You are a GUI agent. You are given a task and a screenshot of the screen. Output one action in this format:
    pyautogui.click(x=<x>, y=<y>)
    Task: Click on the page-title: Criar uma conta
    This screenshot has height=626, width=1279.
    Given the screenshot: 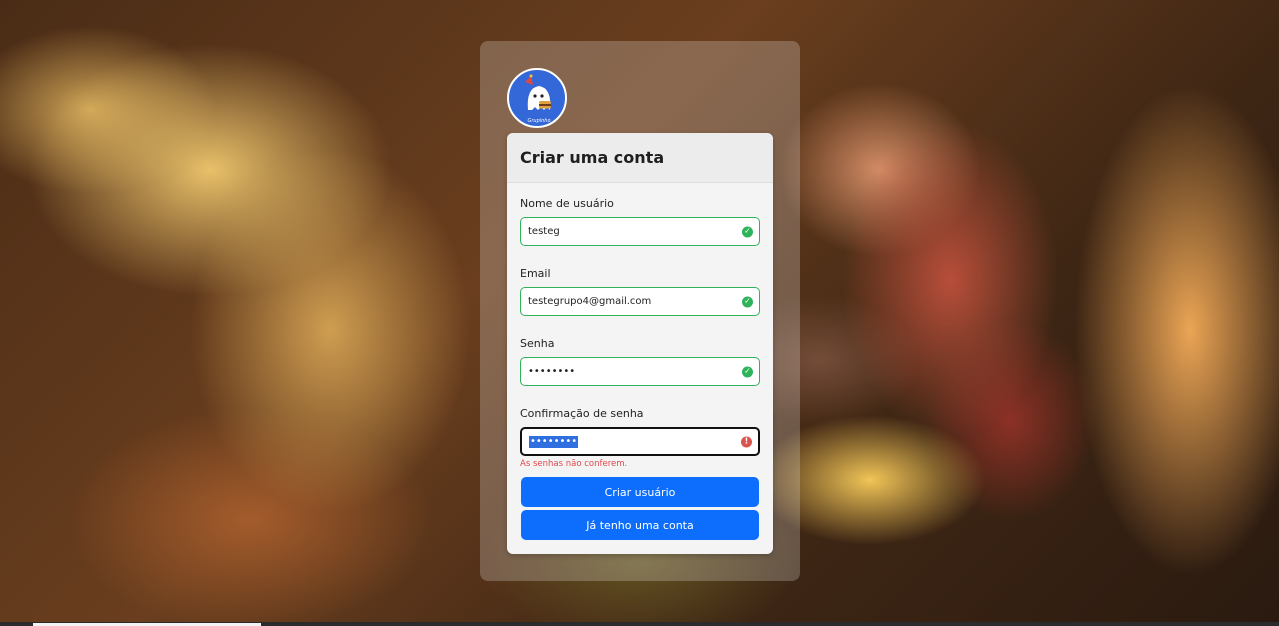 What is the action you would take?
    pyautogui.click(x=592, y=157)
    